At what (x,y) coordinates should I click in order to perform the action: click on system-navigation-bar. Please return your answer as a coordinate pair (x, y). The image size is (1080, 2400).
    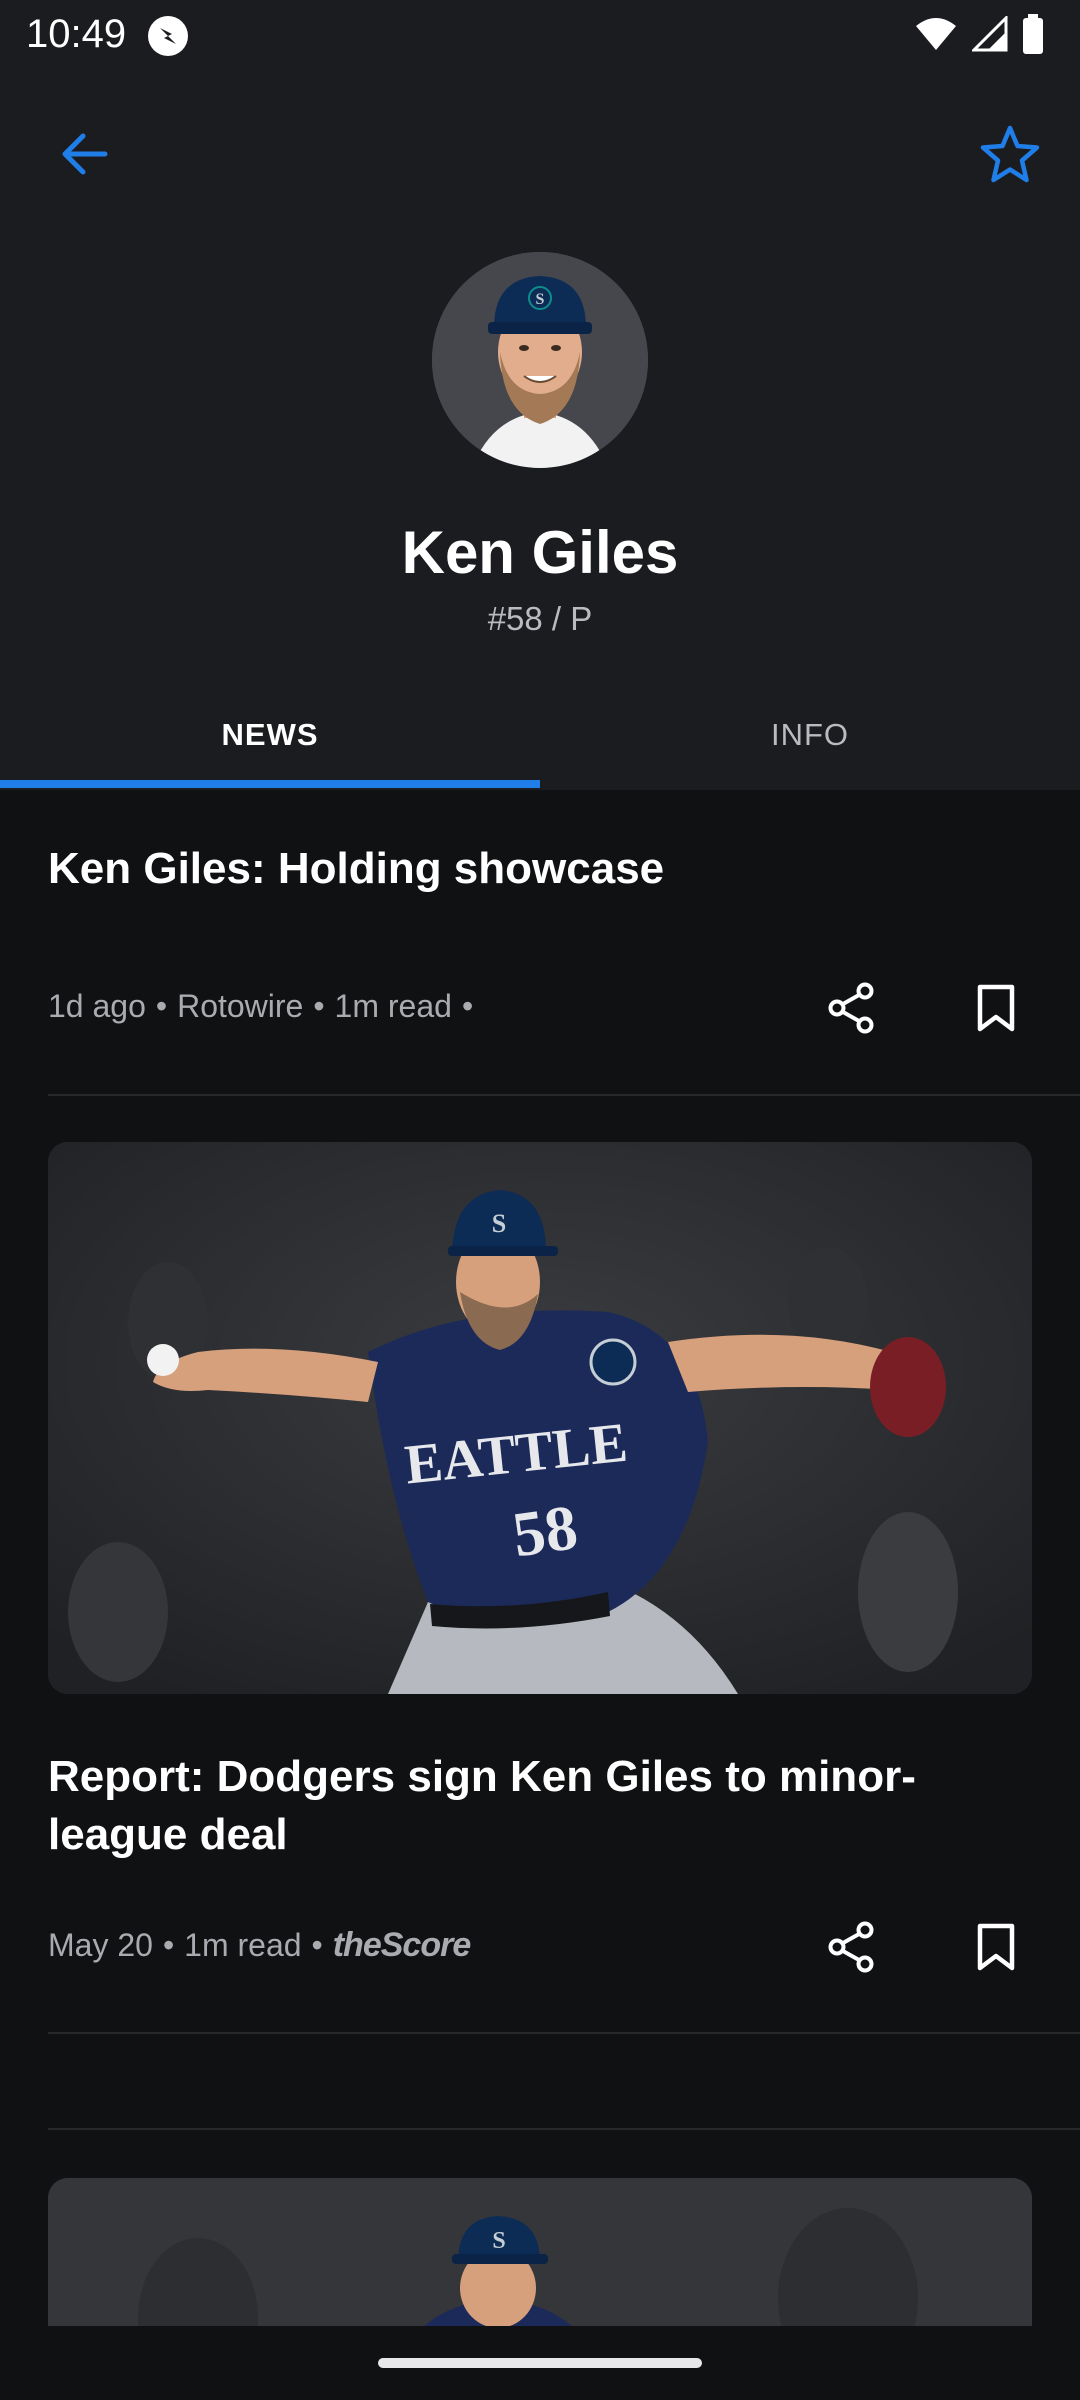
    Looking at the image, I should click on (540, 2363).